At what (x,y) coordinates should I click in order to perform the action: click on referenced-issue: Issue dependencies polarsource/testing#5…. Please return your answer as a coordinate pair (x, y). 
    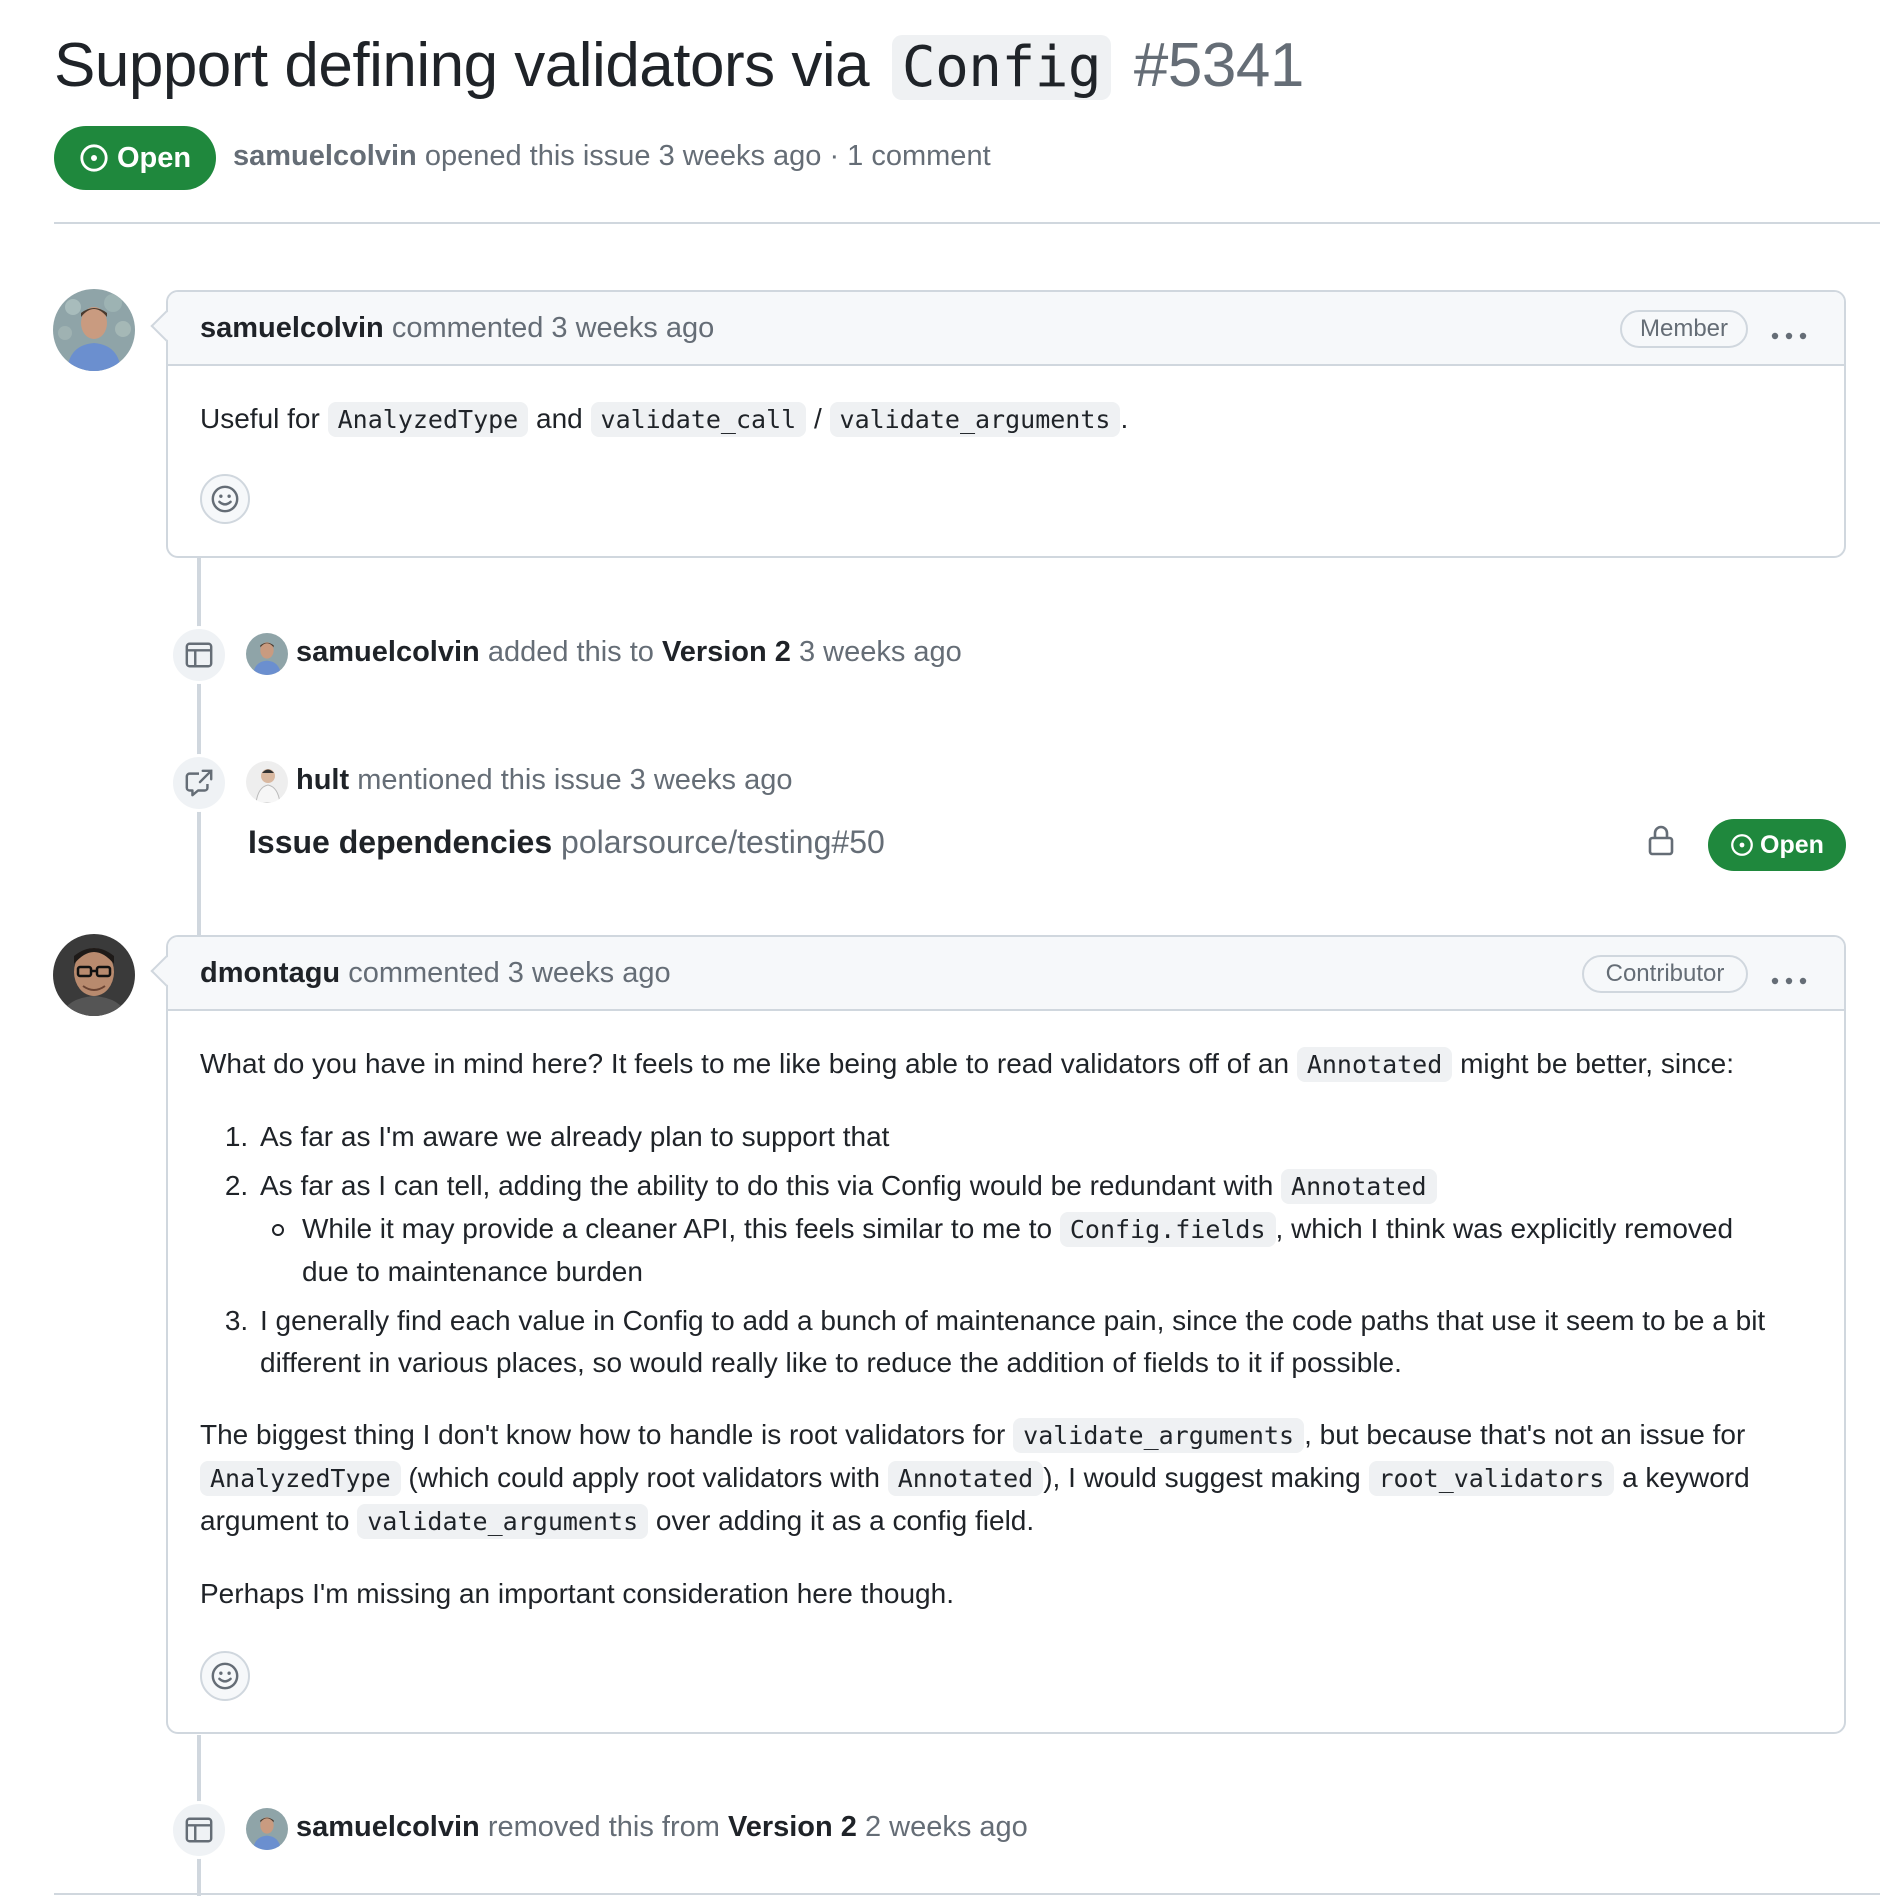
    Looking at the image, I should click on (566, 842).